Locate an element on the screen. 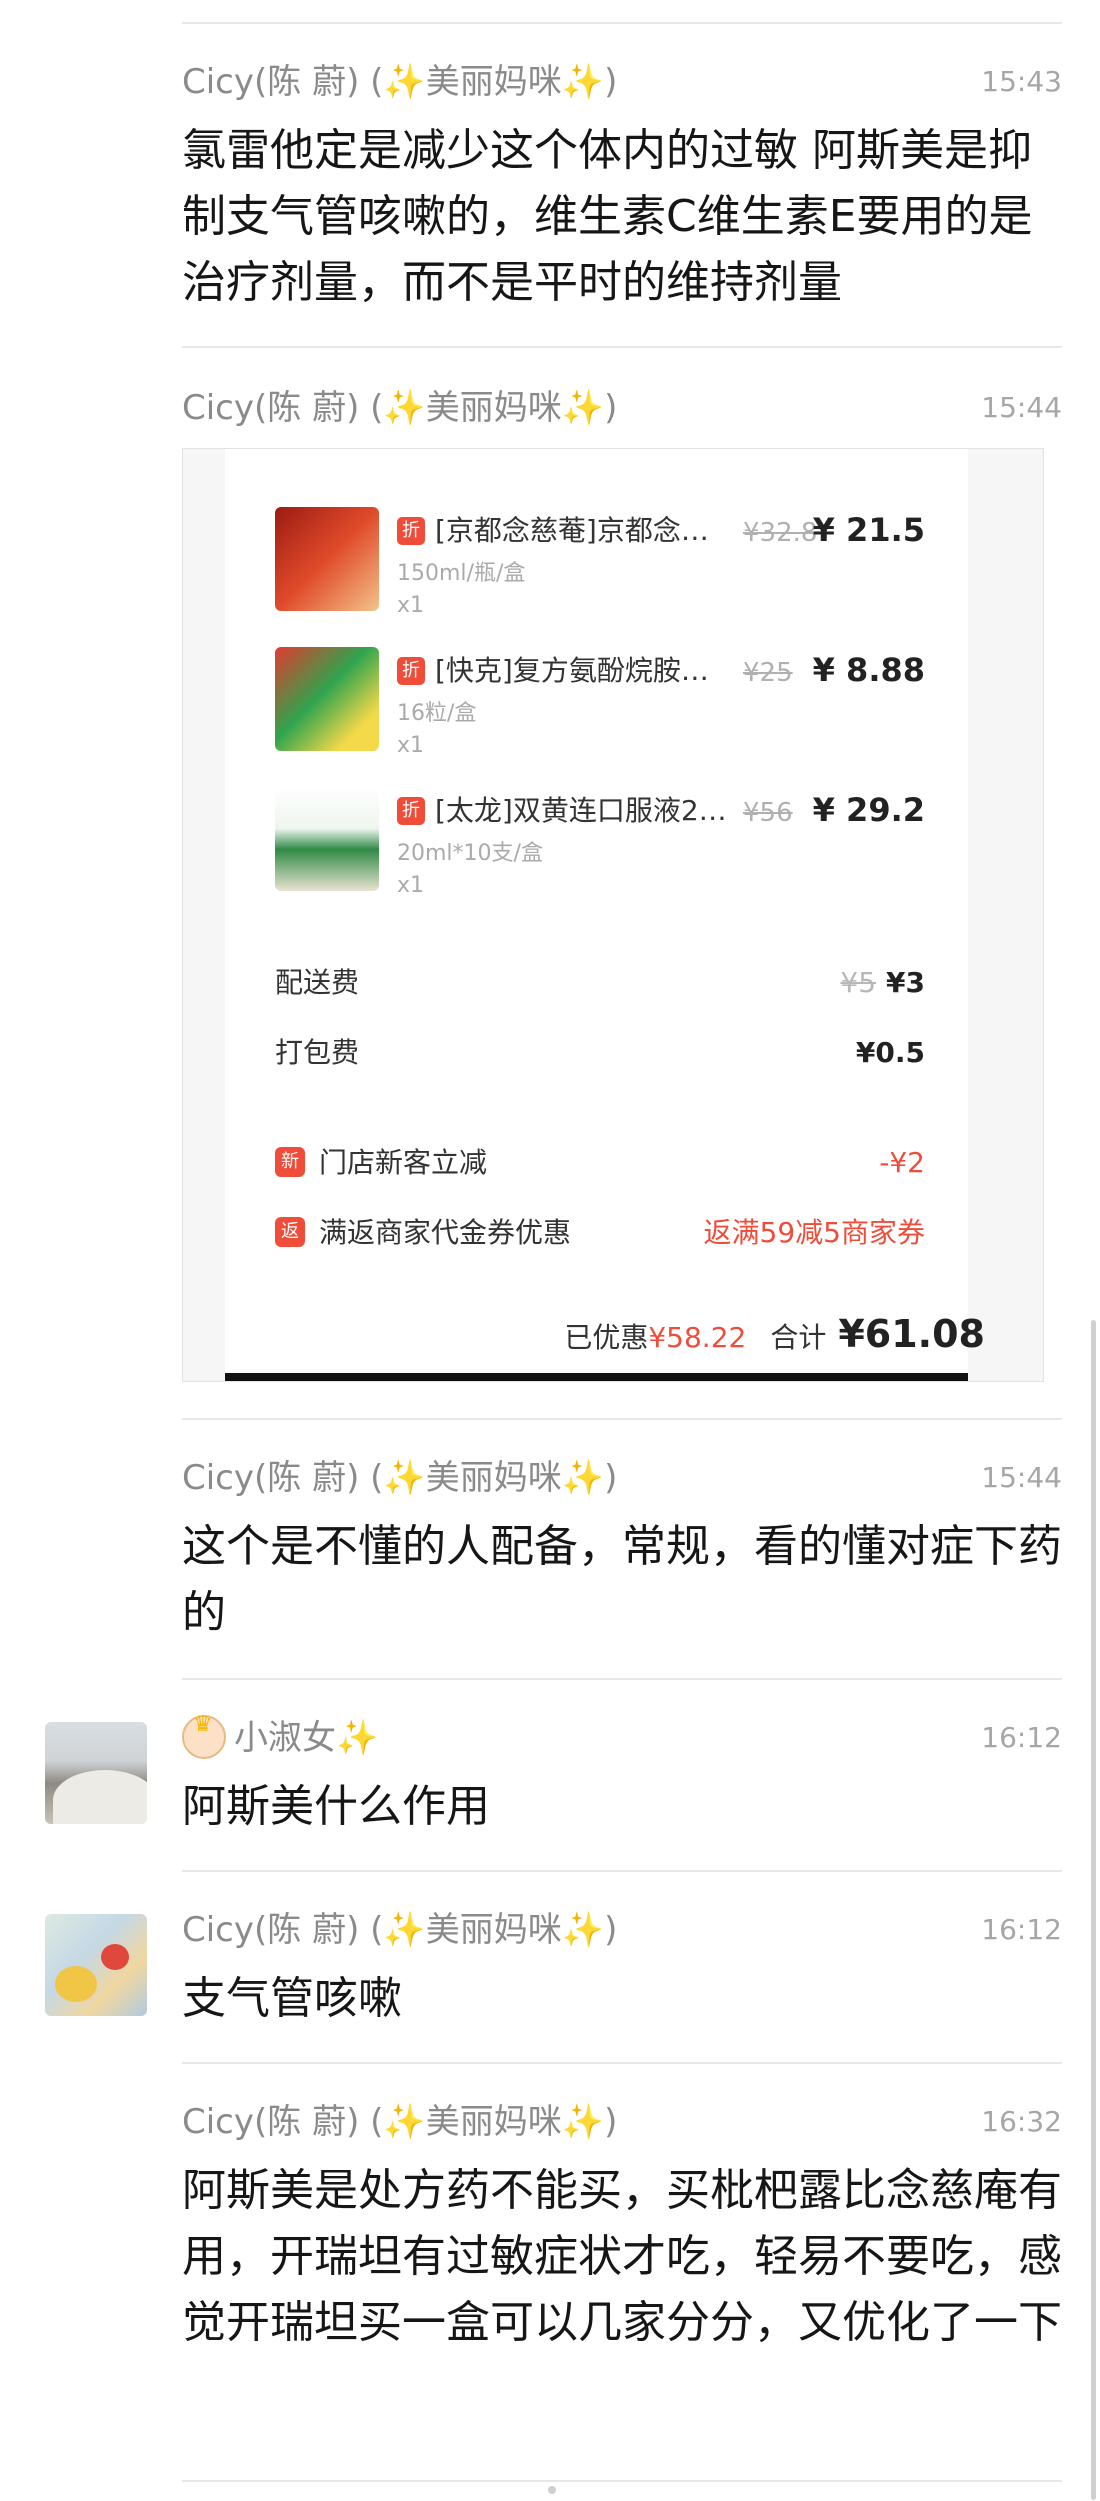 The width and height of the screenshot is (1100, 2501). order-total-row: 已优惠¥58.22 合计 ¥61.08 is located at coordinates (774, 1336).